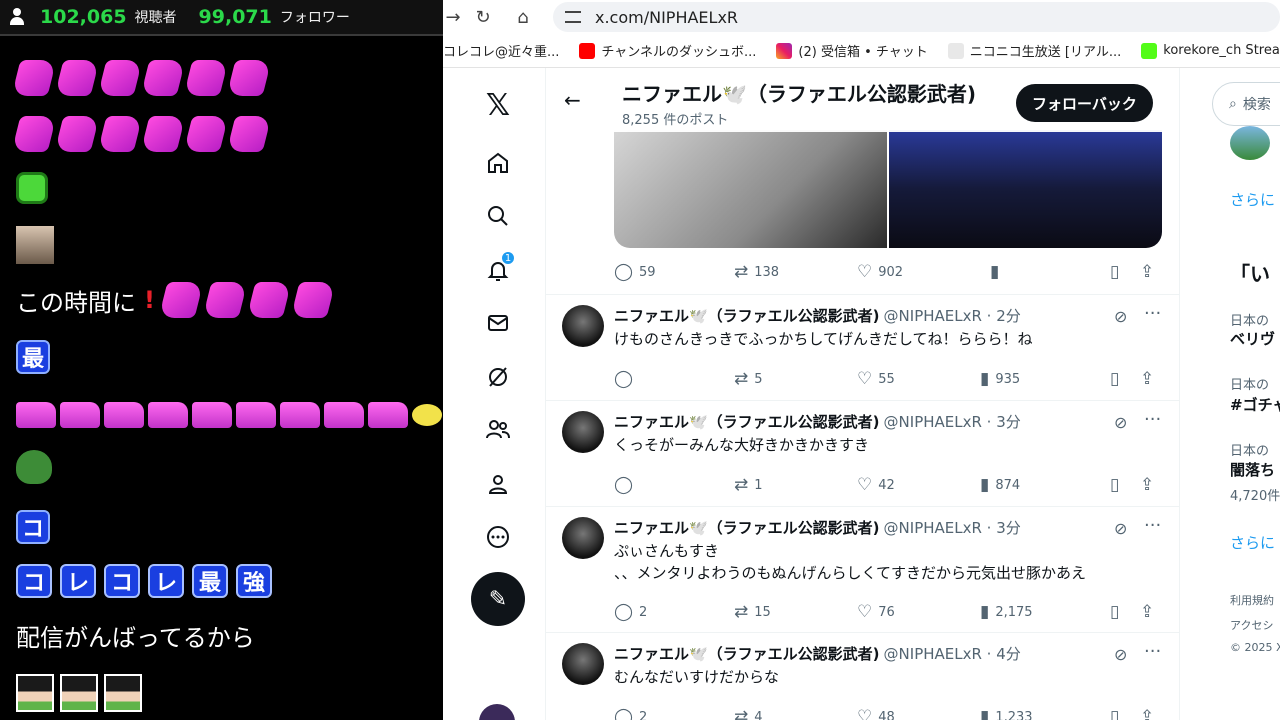  What do you see at coordinates (1251, 625) in the screenshot?
I see `footer-link: アクセシ` at bounding box center [1251, 625].